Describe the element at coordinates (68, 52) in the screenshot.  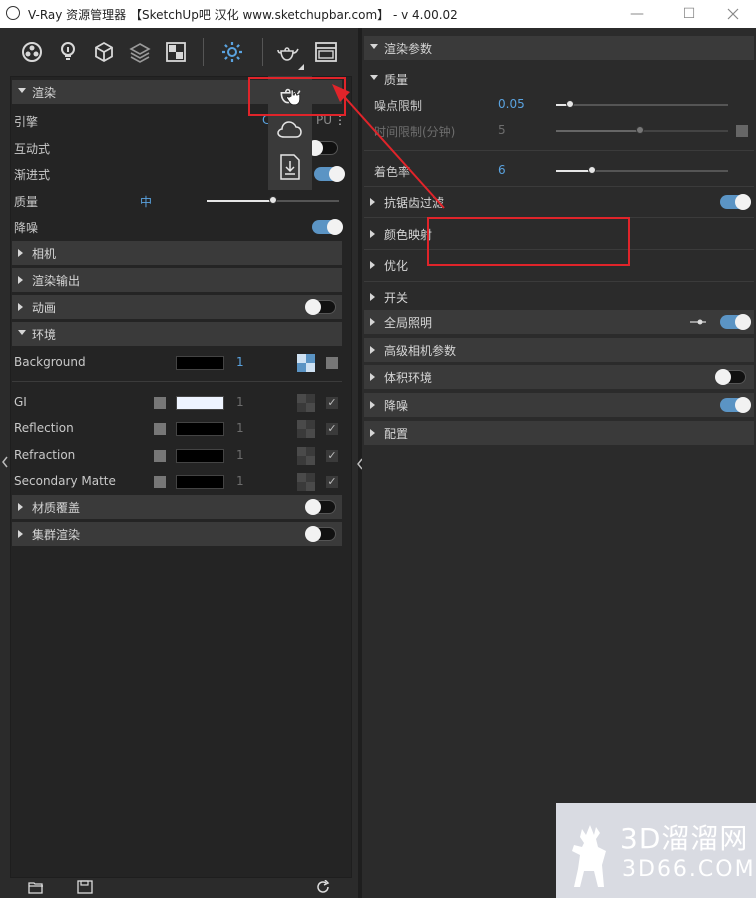
I see `lights-icon` at that location.